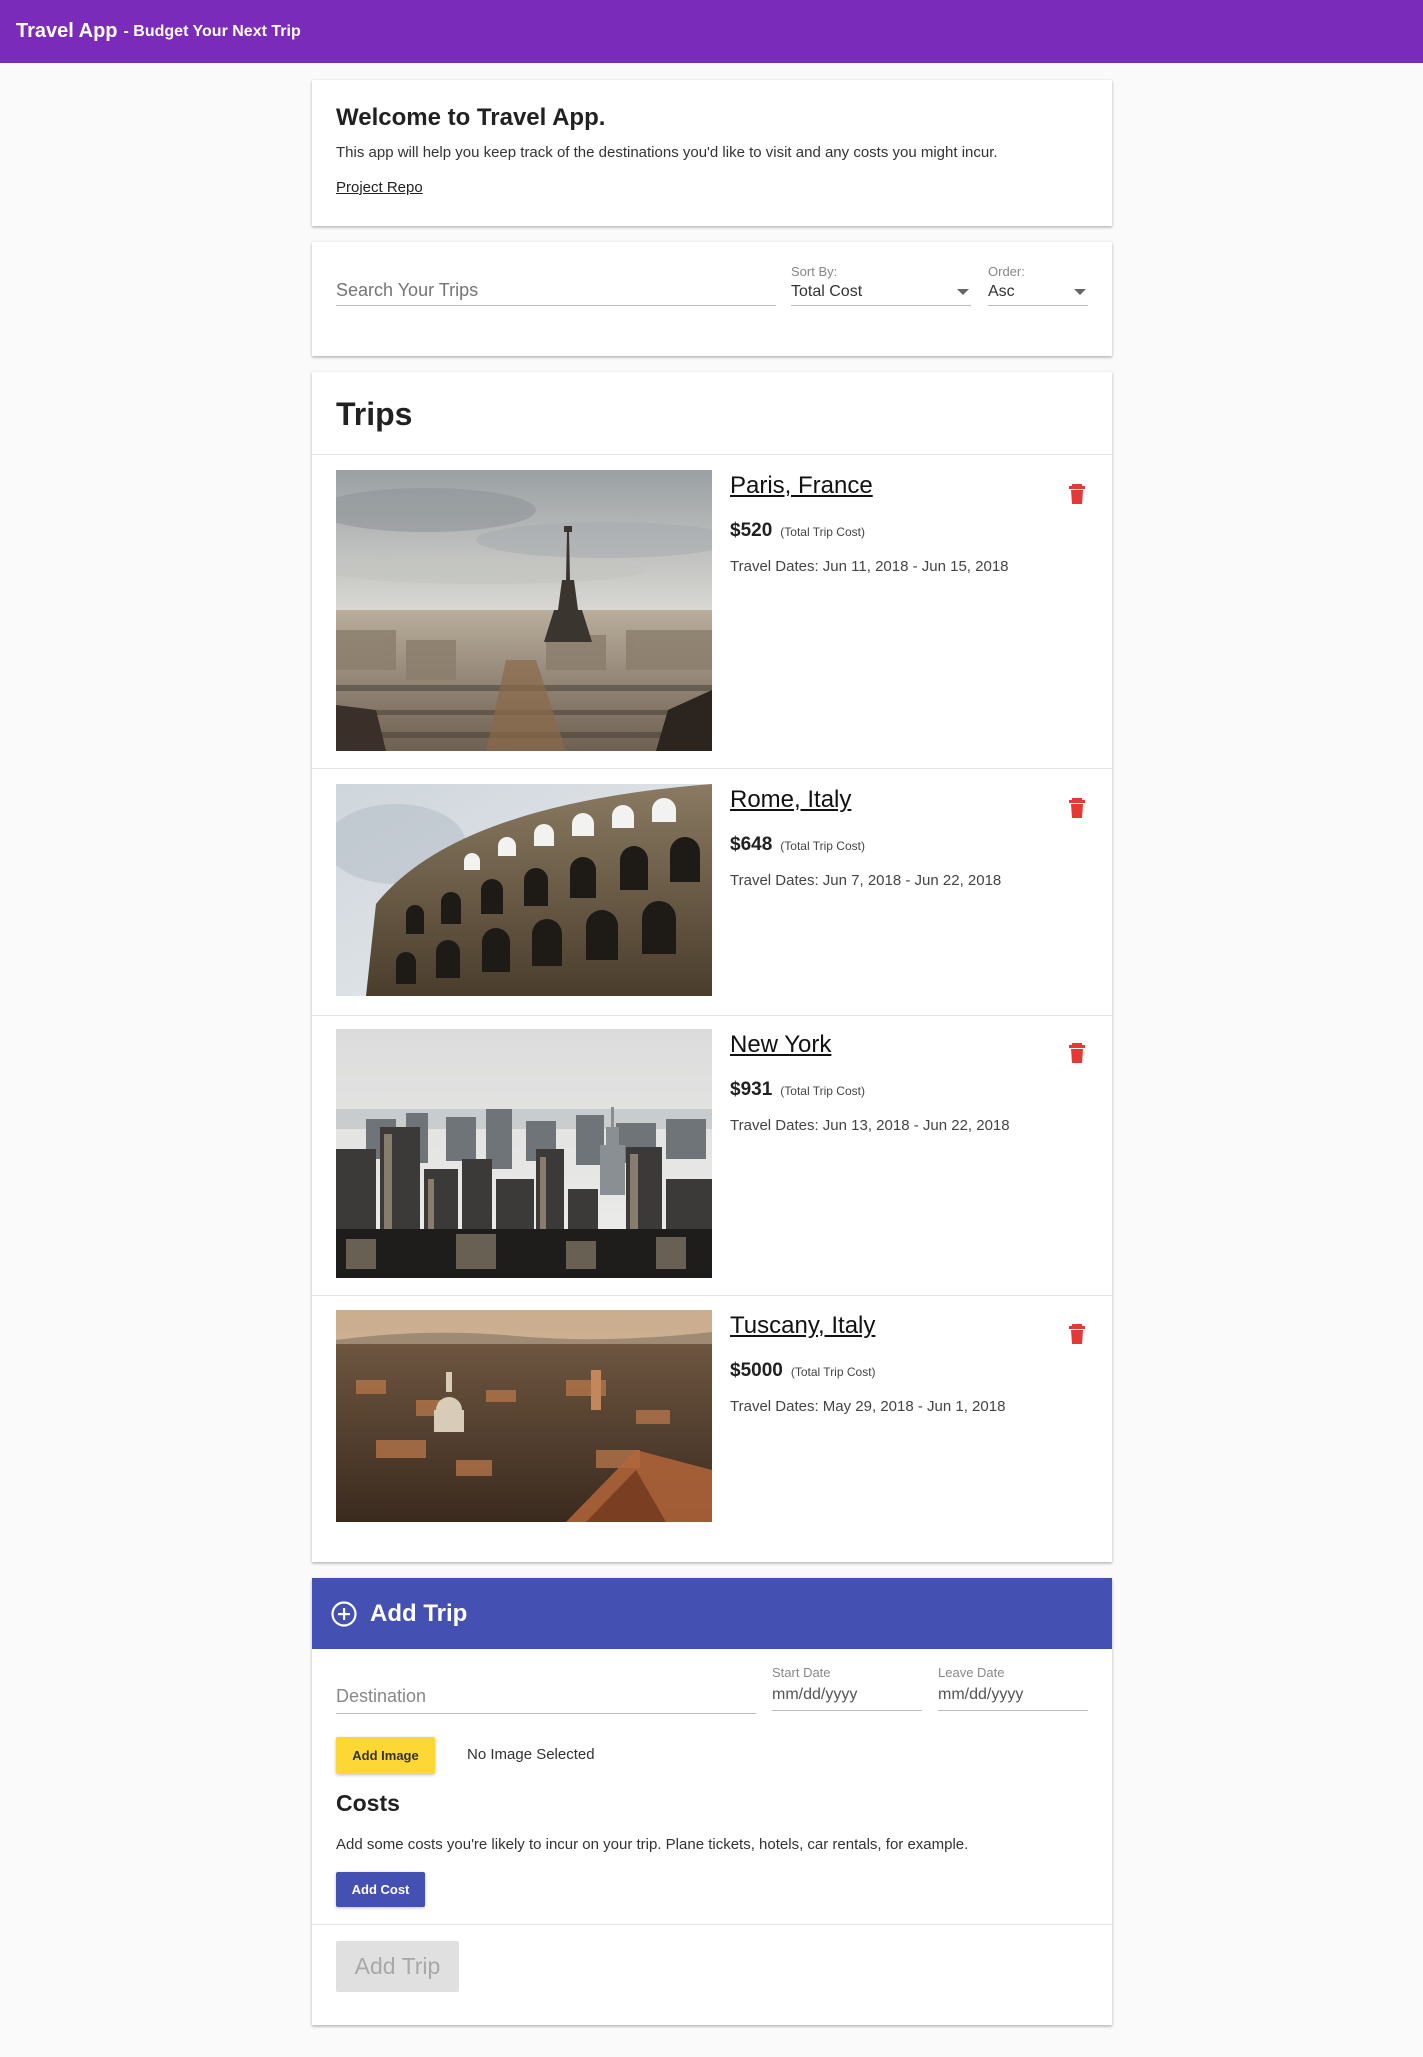 The width and height of the screenshot is (1423, 2057). What do you see at coordinates (1006, 271) in the screenshot?
I see `order-label: Order:` at bounding box center [1006, 271].